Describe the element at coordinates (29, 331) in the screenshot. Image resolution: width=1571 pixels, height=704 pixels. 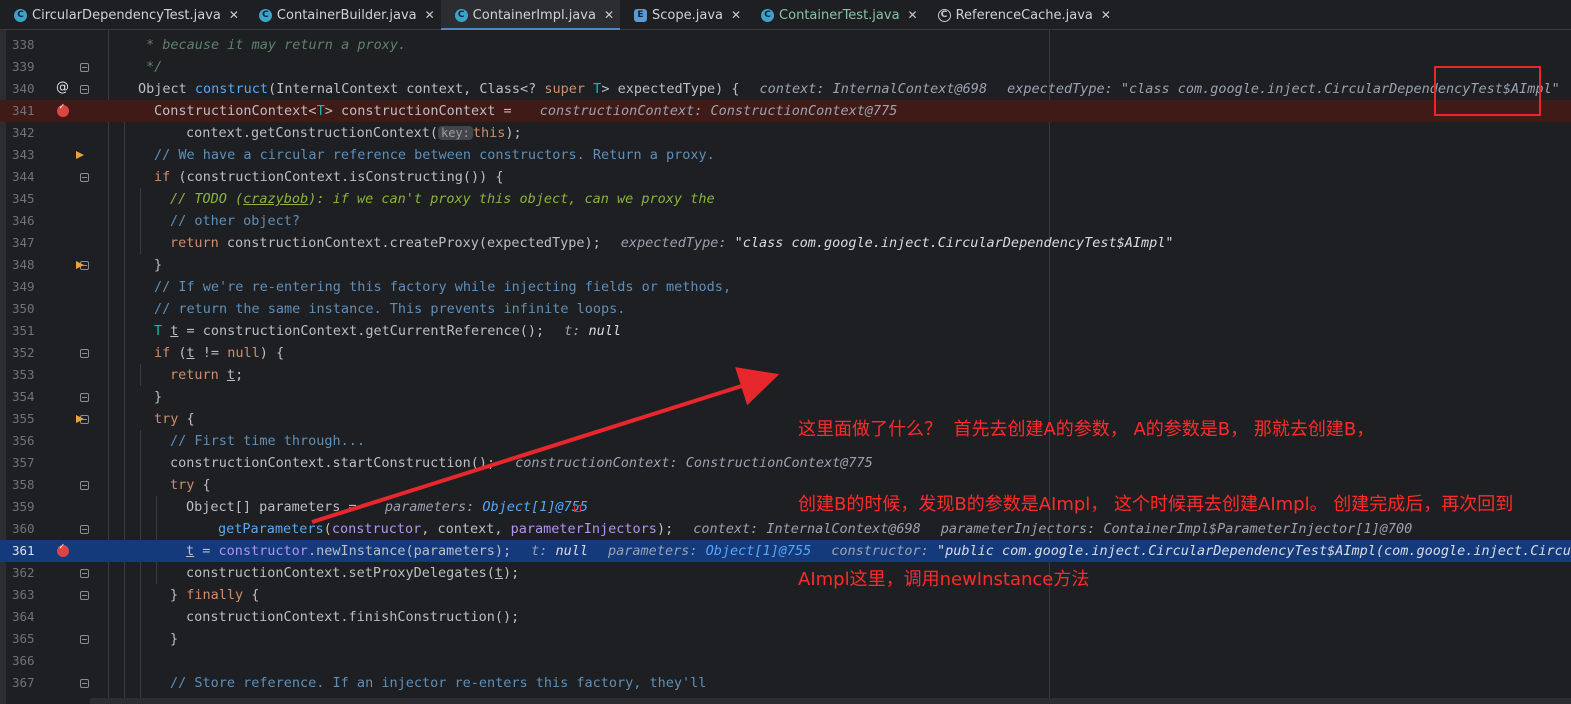
I see `line-number: 351` at that location.